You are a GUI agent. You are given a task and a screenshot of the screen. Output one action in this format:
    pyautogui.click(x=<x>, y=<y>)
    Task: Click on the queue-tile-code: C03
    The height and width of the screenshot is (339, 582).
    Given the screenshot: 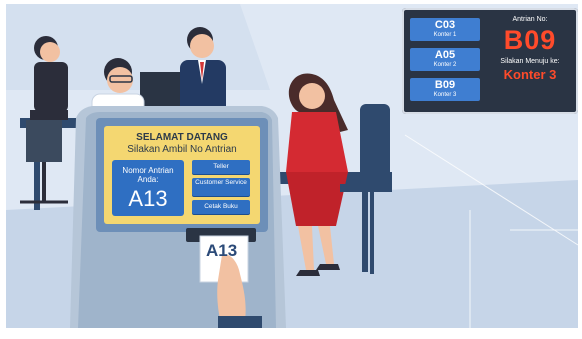 What is the action you would take?
    pyautogui.click(x=445, y=25)
    